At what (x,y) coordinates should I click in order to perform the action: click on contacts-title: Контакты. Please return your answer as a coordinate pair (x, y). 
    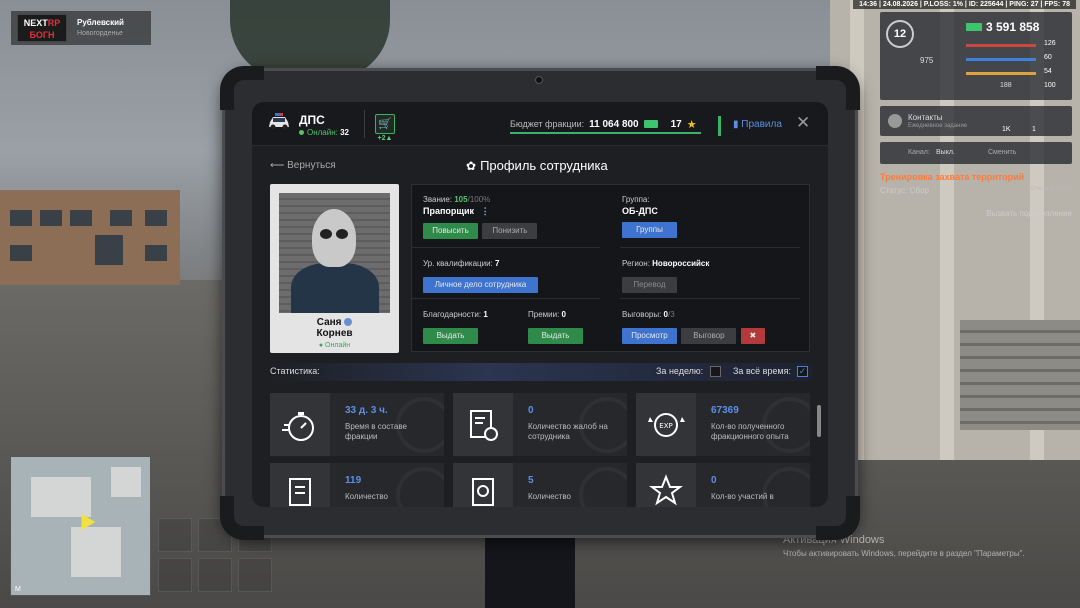
    Looking at the image, I should click on (925, 117).